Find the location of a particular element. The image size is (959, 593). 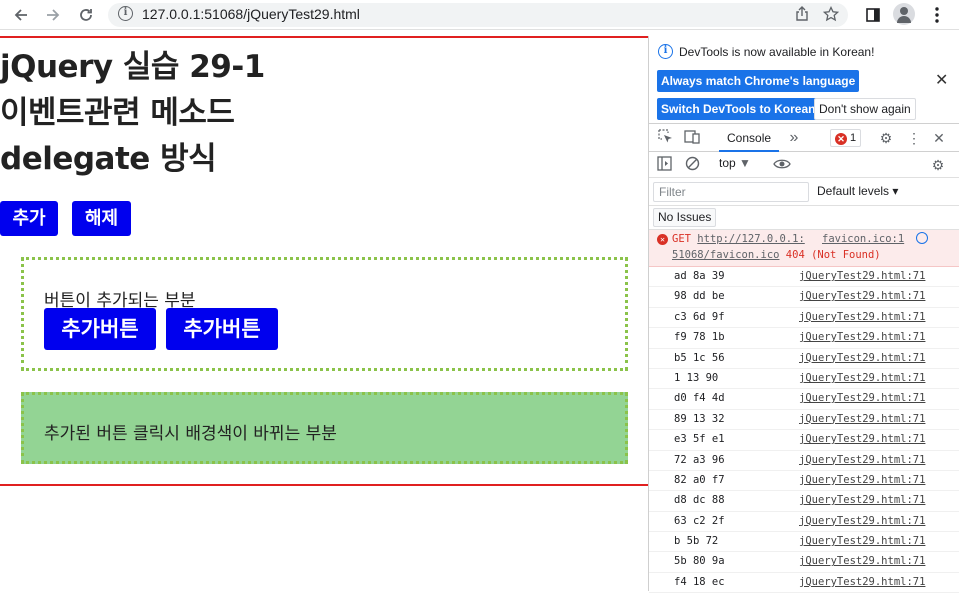

no-issues-button: No Issues is located at coordinates (685, 217).